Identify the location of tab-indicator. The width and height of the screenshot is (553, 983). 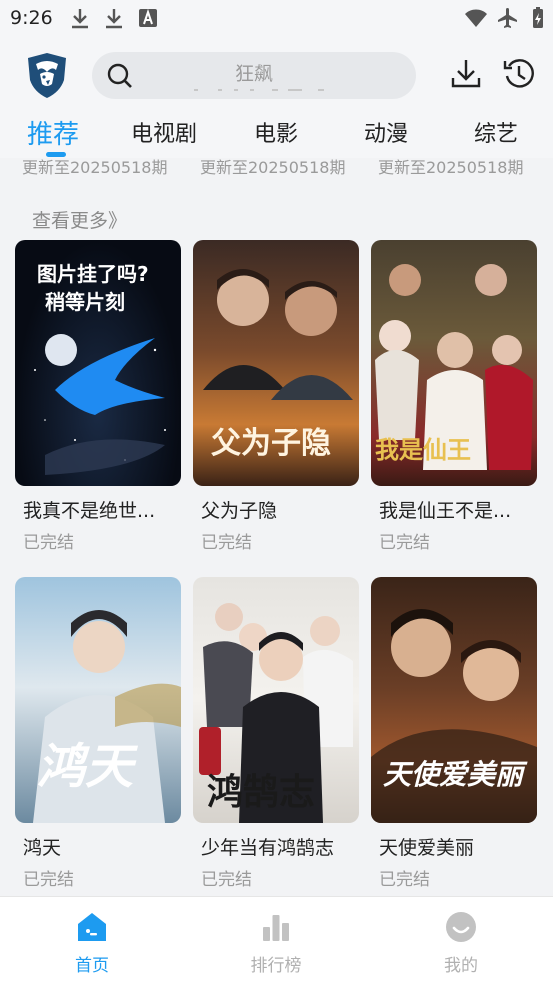
(56, 154).